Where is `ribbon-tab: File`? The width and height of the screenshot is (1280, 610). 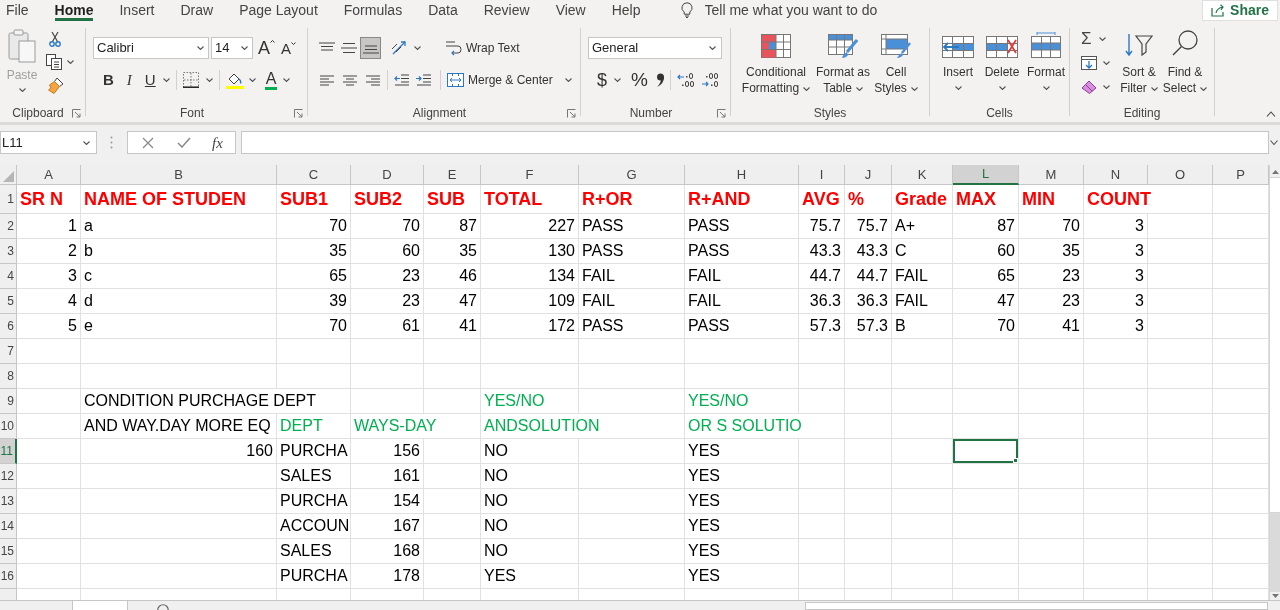 ribbon-tab: File is located at coordinates (17, 10).